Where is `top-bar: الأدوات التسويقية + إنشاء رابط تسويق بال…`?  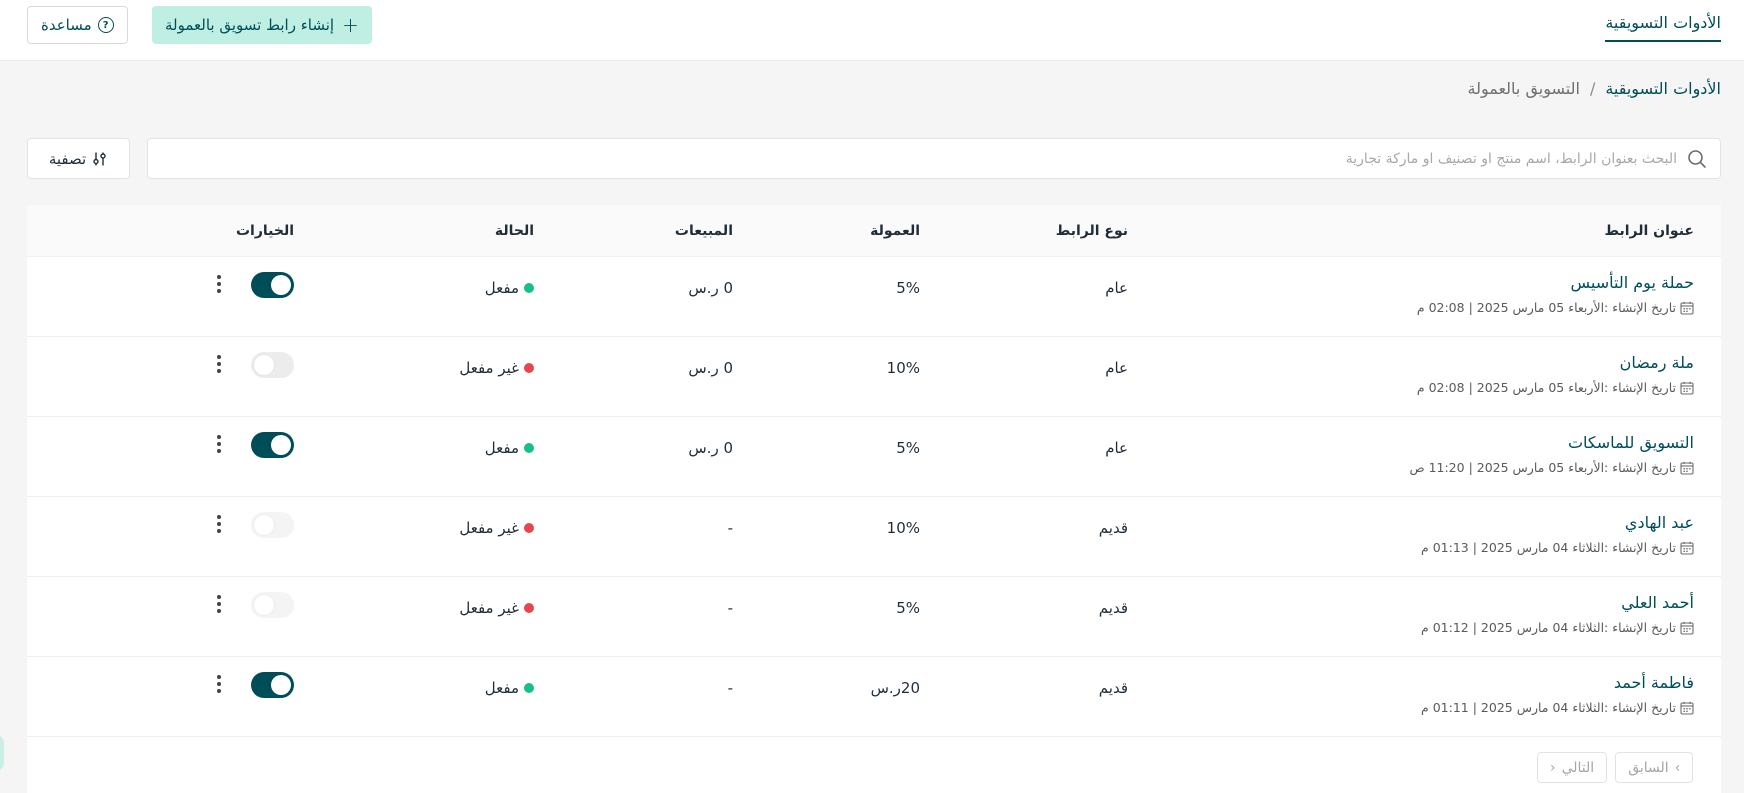 top-bar: الأدوات التسويقية + إنشاء رابط تسويق بال… is located at coordinates (872, 30).